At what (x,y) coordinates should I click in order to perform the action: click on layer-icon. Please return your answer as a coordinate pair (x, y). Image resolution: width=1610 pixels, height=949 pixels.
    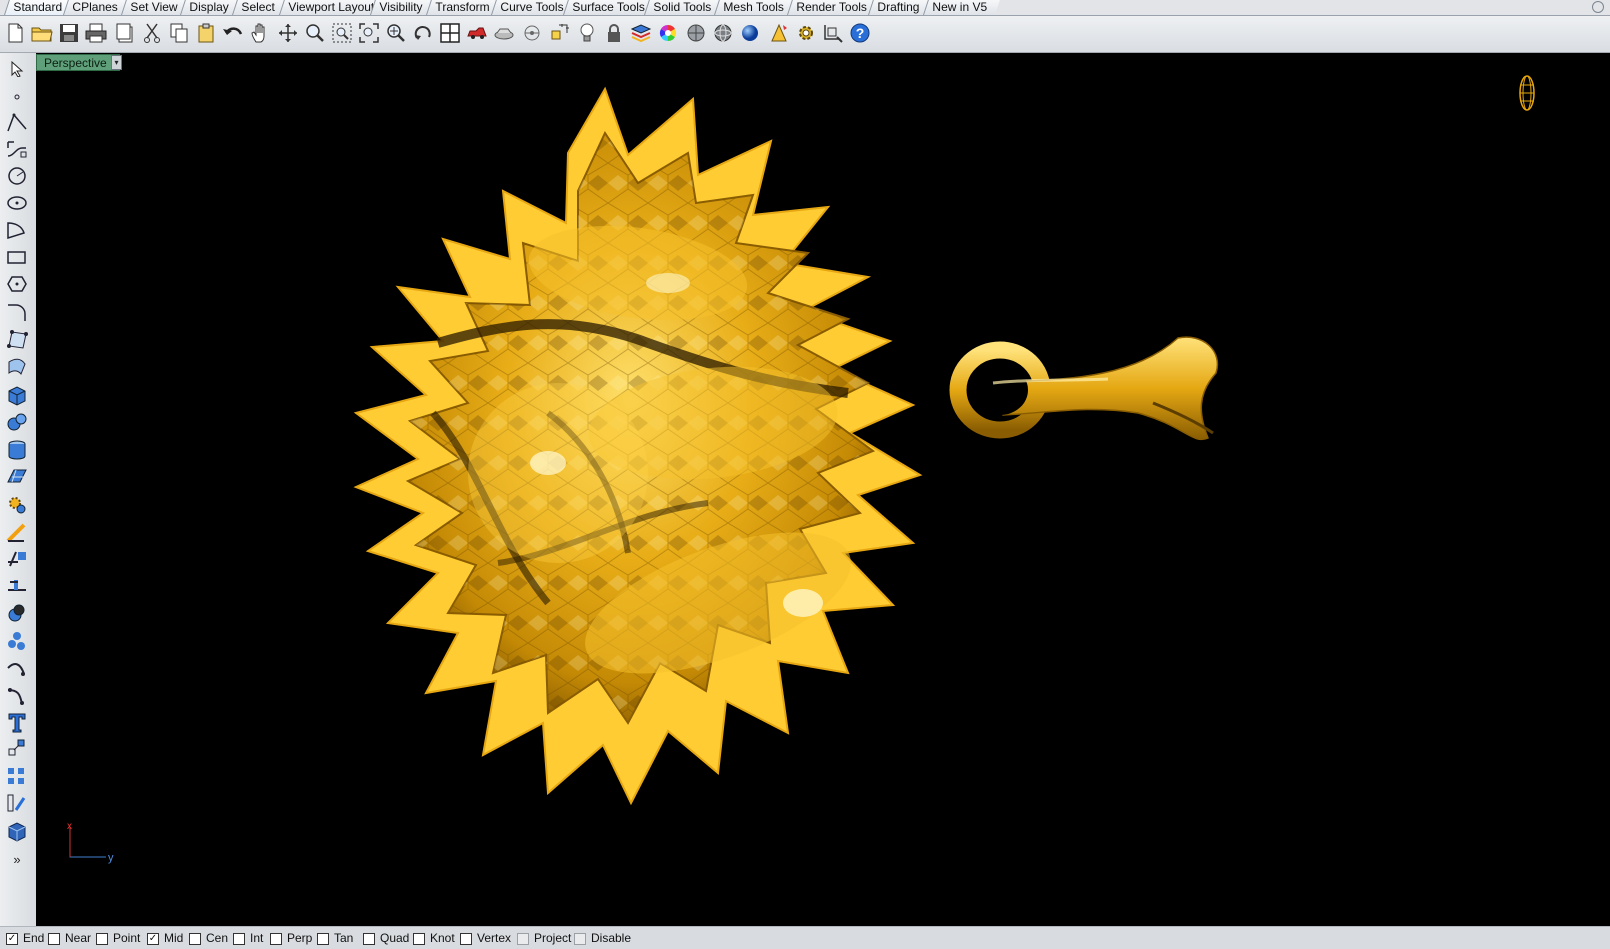
    Looking at the image, I should click on (641, 33).